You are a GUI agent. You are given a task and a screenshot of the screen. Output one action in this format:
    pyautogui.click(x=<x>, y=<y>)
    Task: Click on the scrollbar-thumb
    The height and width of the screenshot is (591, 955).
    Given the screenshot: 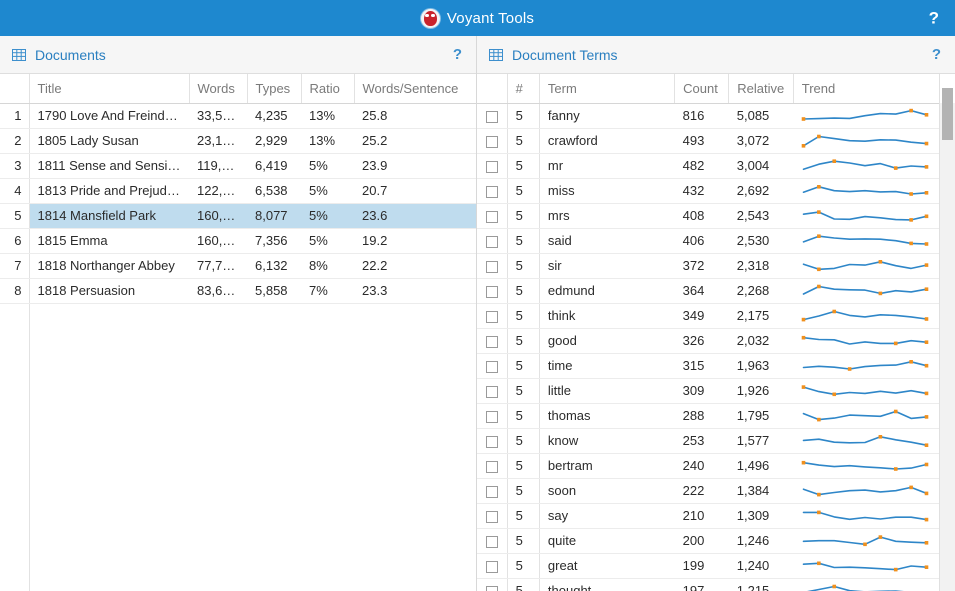 What is the action you would take?
    pyautogui.click(x=947, y=114)
    